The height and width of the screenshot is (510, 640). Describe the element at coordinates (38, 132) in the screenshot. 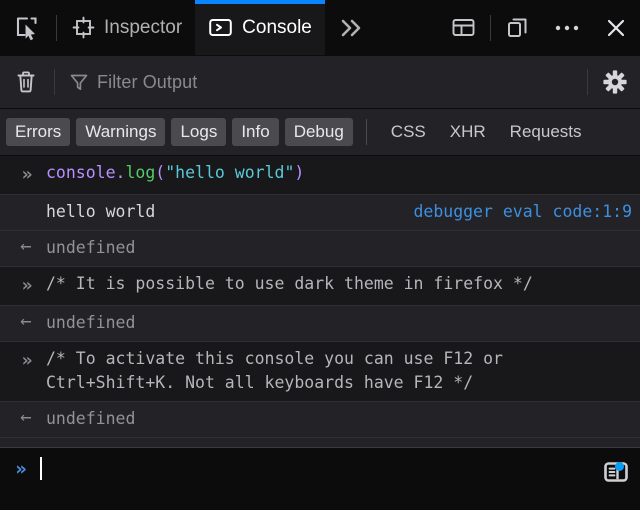

I see `filter-chip-errors: Errors` at that location.